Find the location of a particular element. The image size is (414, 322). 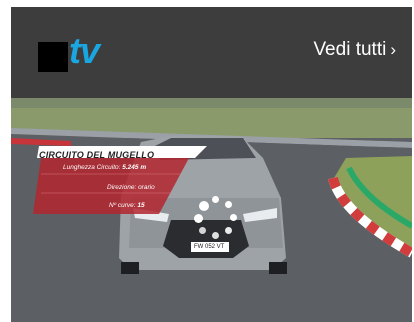

circuit-length: Lunghezza Circuito: 5.245 m is located at coordinates (105, 167).